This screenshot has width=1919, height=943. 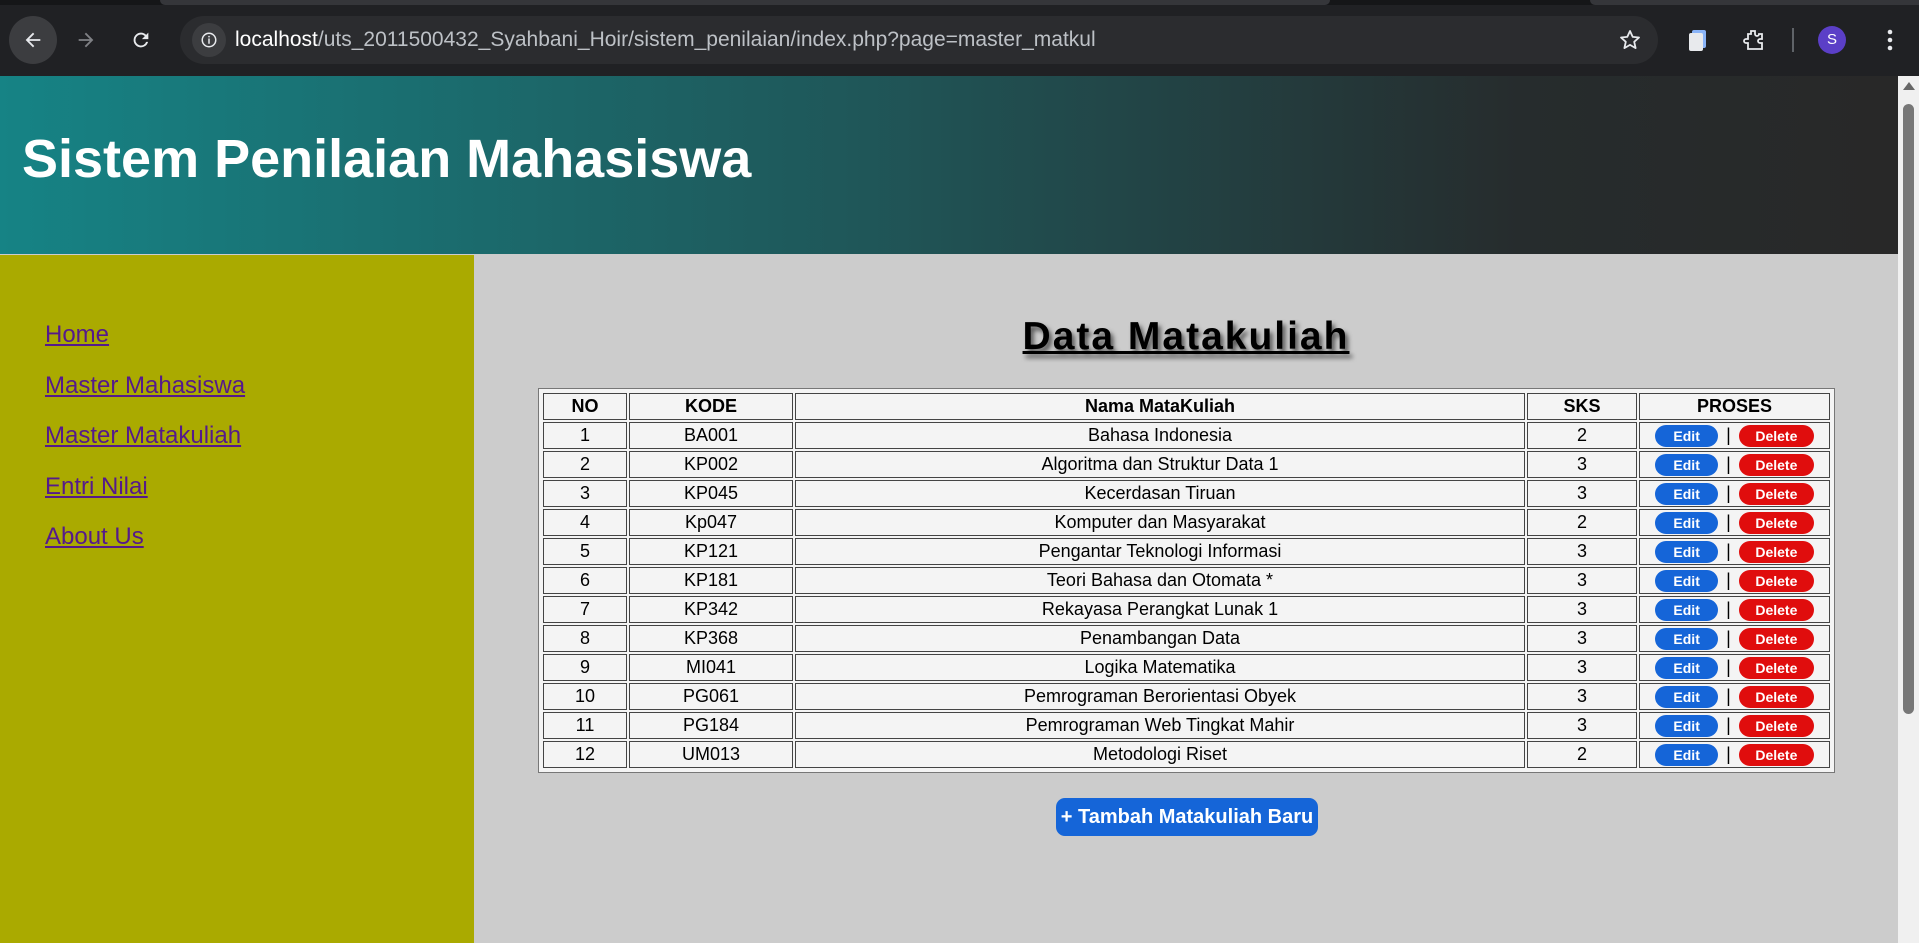 What do you see at coordinates (1832, 40) in the screenshot?
I see `profile-avatar: S` at bounding box center [1832, 40].